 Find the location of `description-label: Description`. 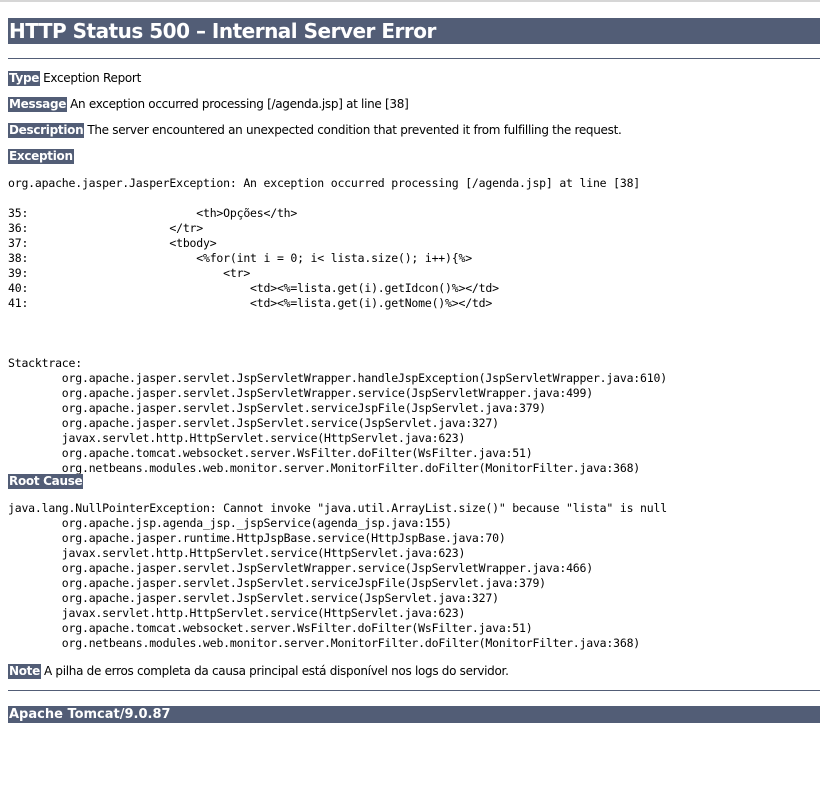

description-label: Description is located at coordinates (46, 130).